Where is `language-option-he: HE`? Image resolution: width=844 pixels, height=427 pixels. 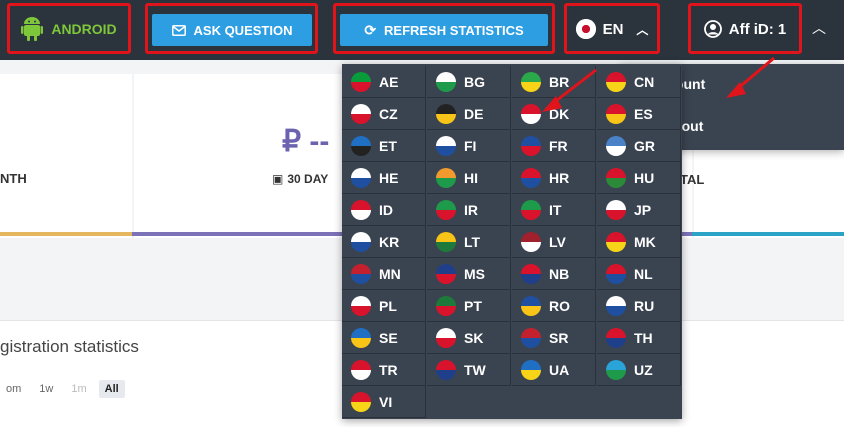
language-option-he: HE is located at coordinates (384, 178).